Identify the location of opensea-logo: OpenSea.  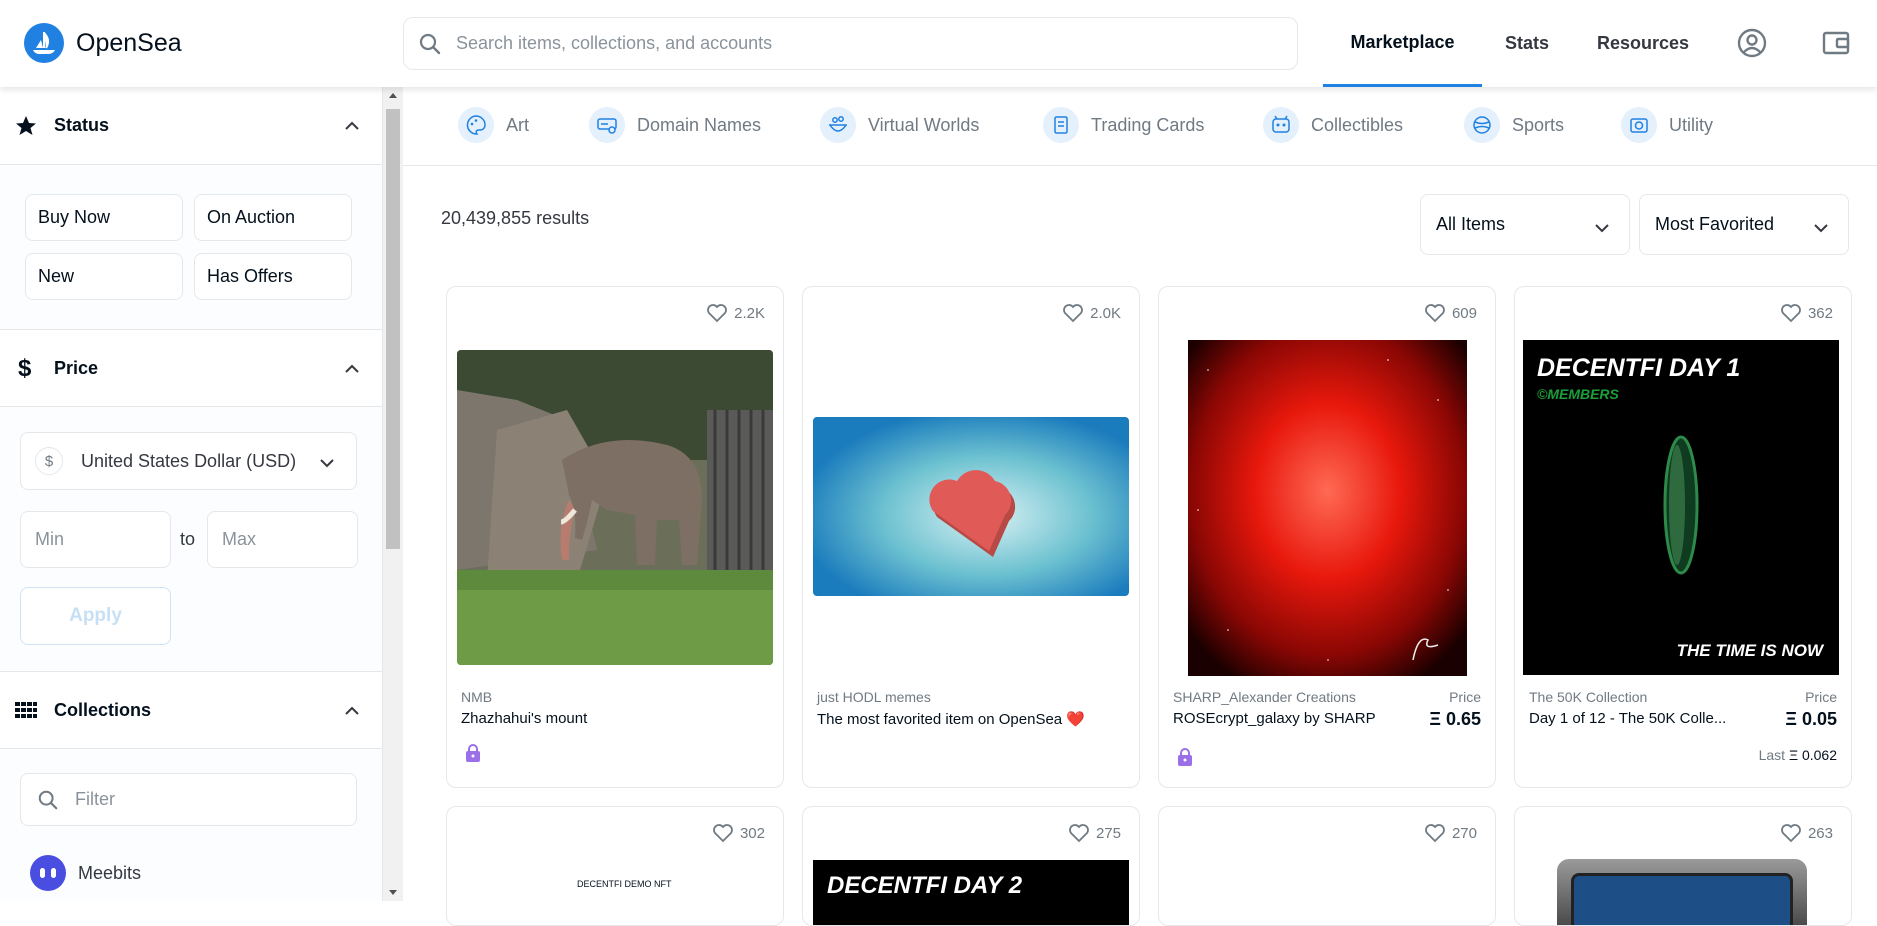
(103, 43).